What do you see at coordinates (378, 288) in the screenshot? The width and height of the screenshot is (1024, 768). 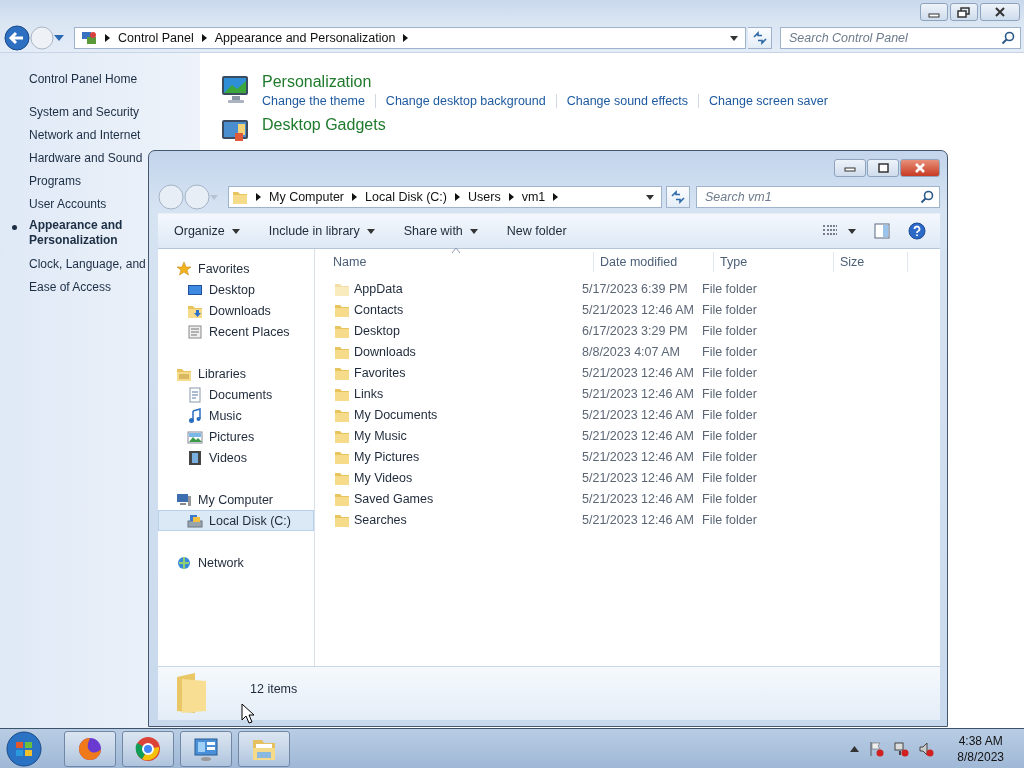 I see `file-name: AppData` at bounding box center [378, 288].